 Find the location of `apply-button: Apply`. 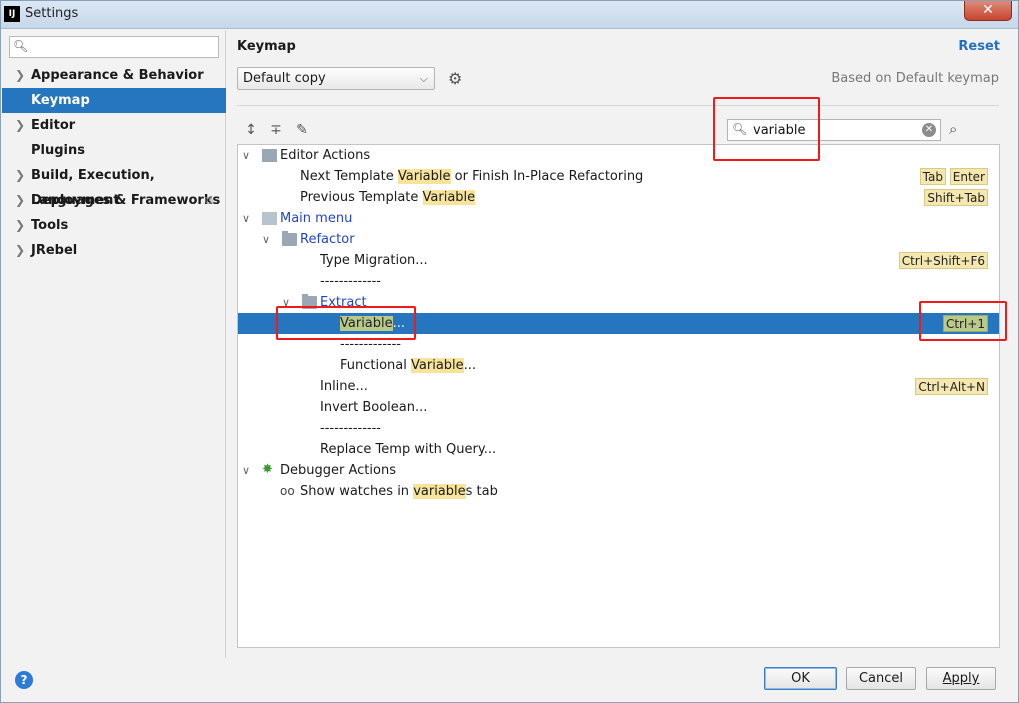

apply-button: Apply is located at coordinates (961, 678).